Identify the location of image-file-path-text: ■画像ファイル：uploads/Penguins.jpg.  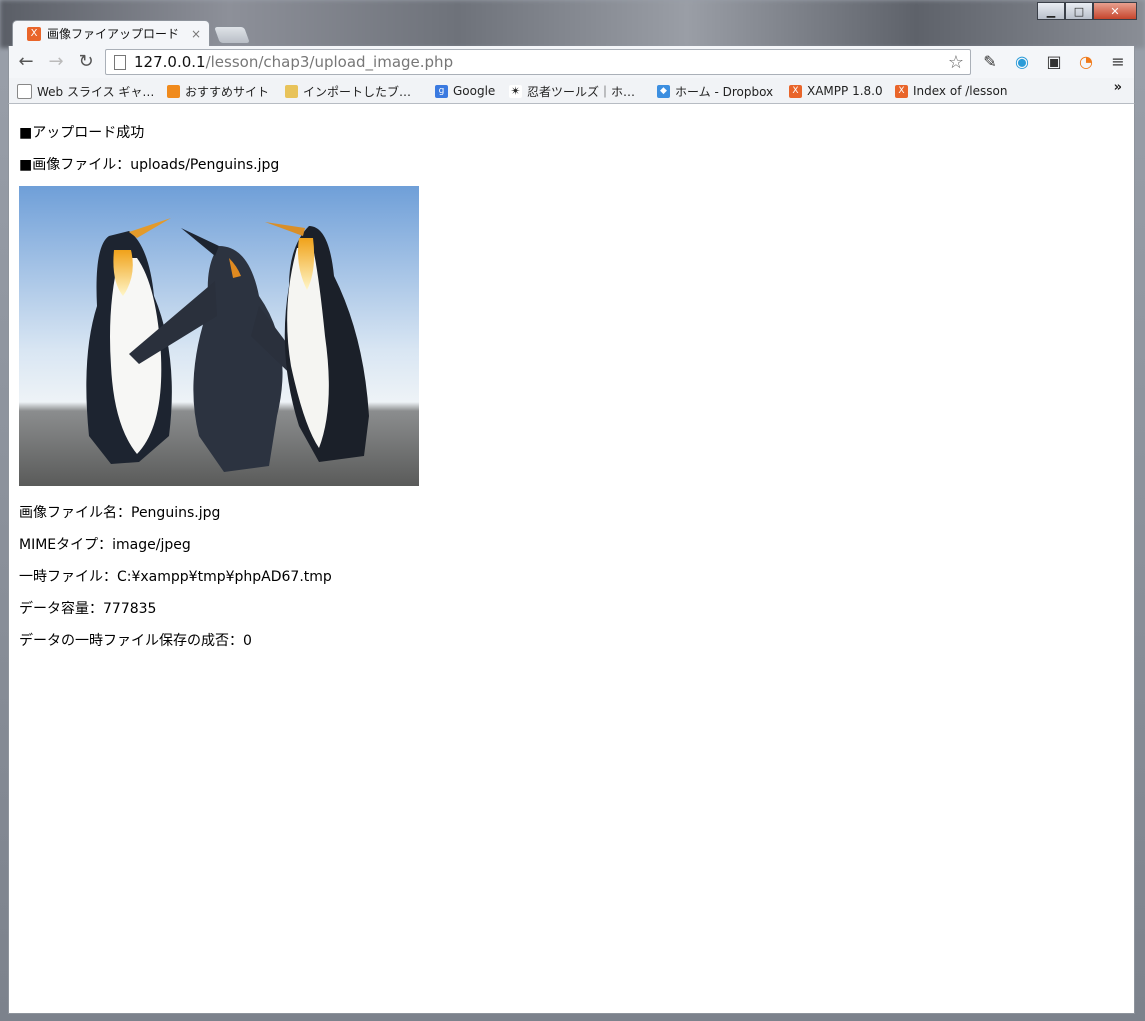
(149, 165).